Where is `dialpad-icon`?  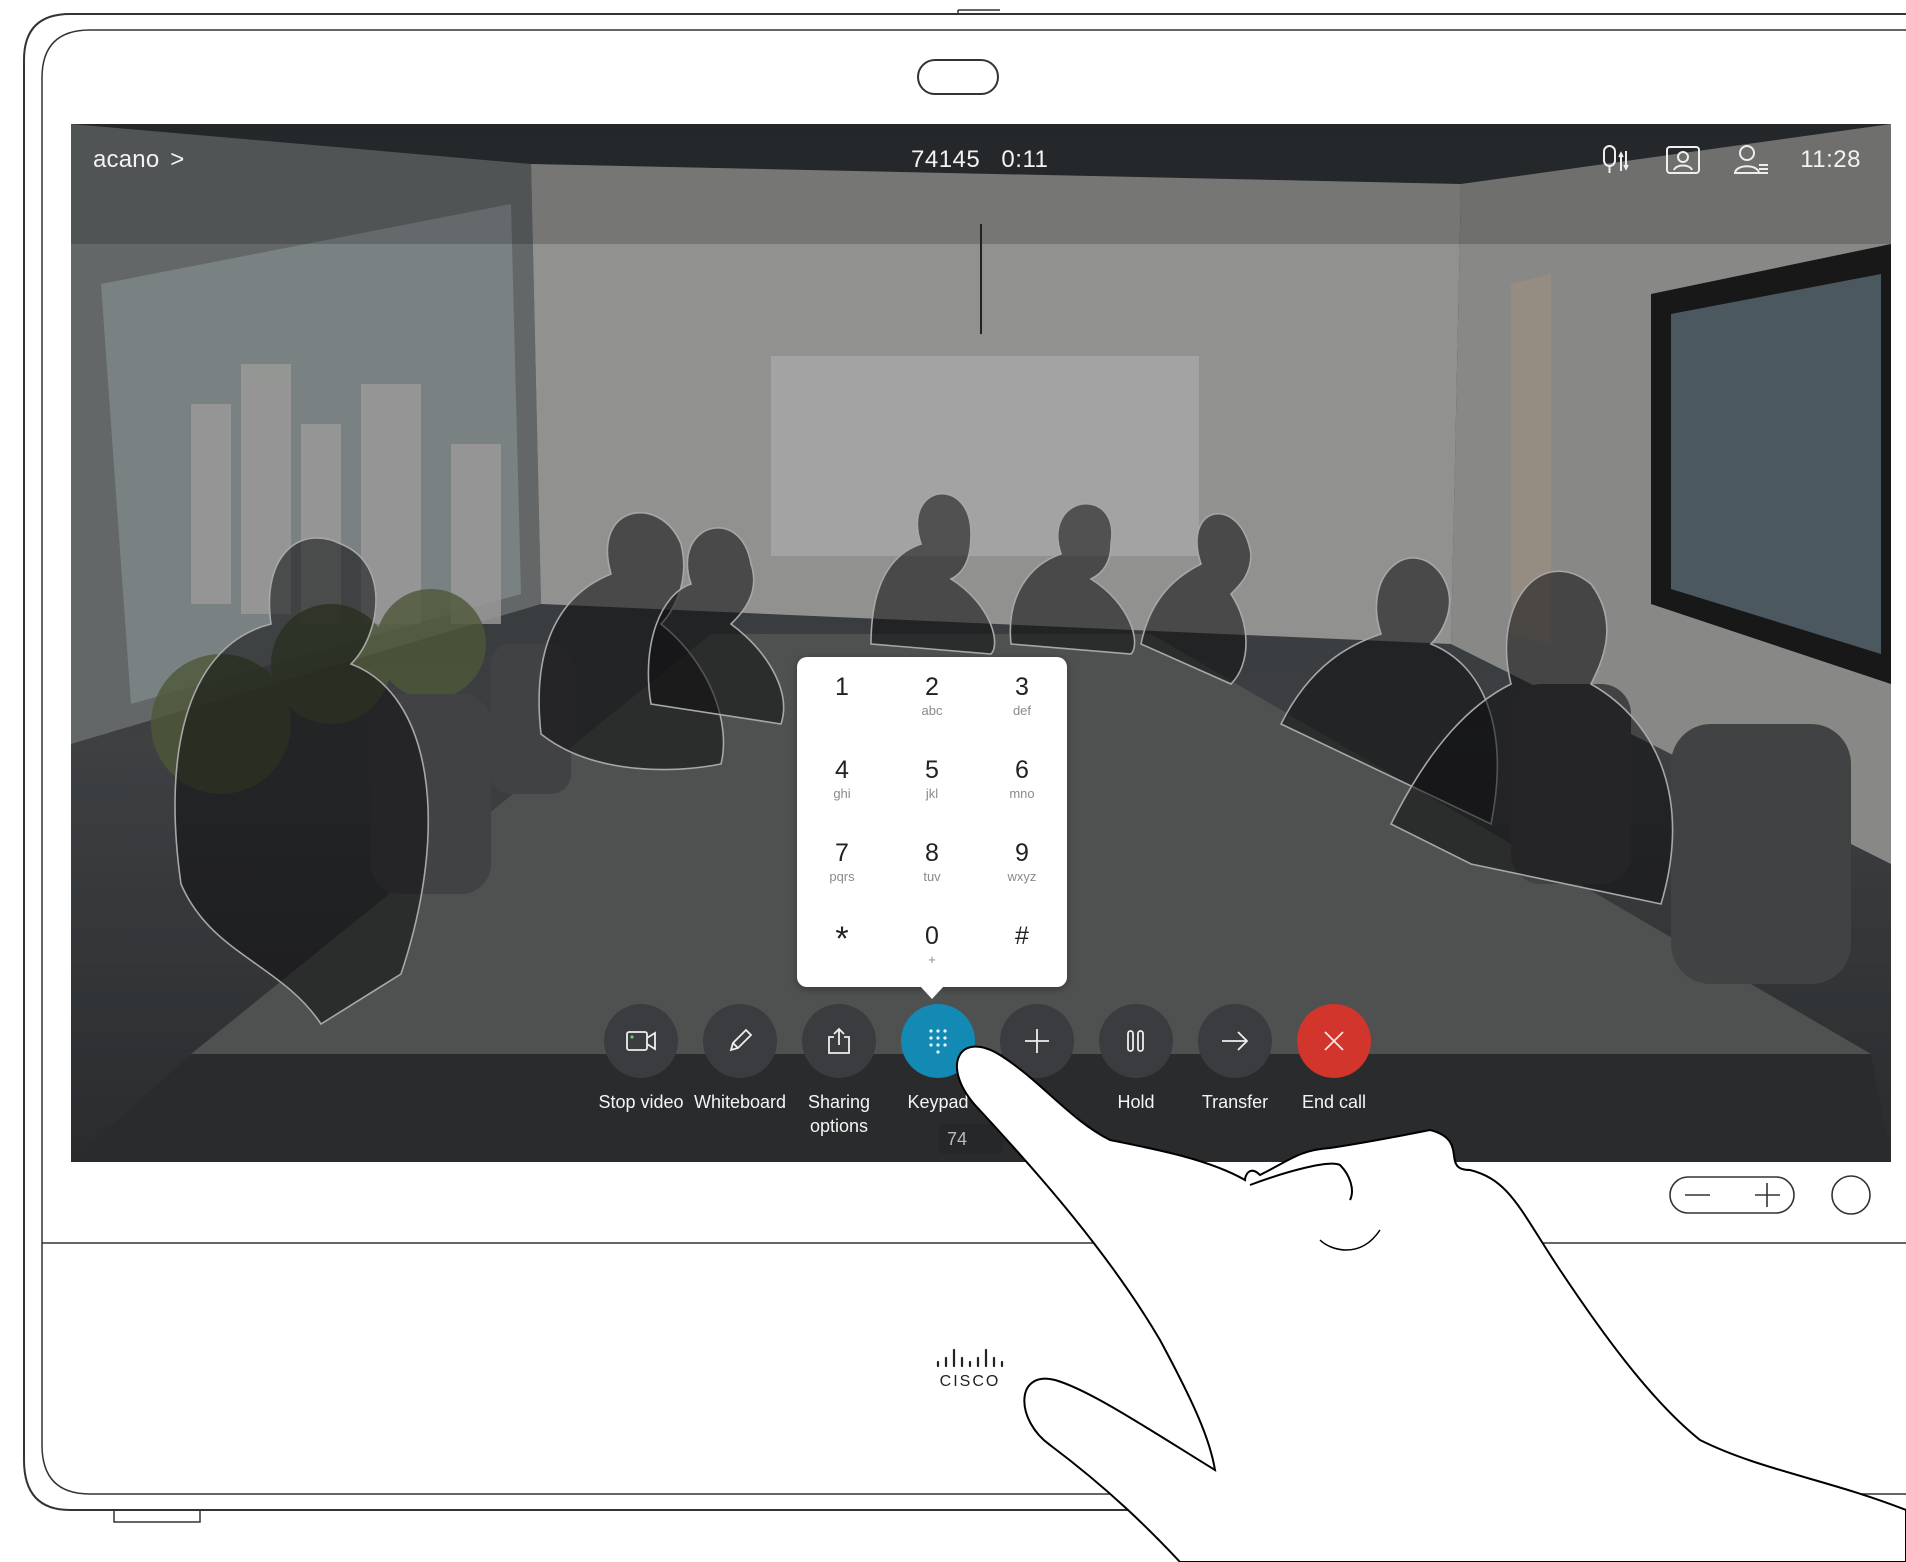
dialpad-icon is located at coordinates (938, 1041).